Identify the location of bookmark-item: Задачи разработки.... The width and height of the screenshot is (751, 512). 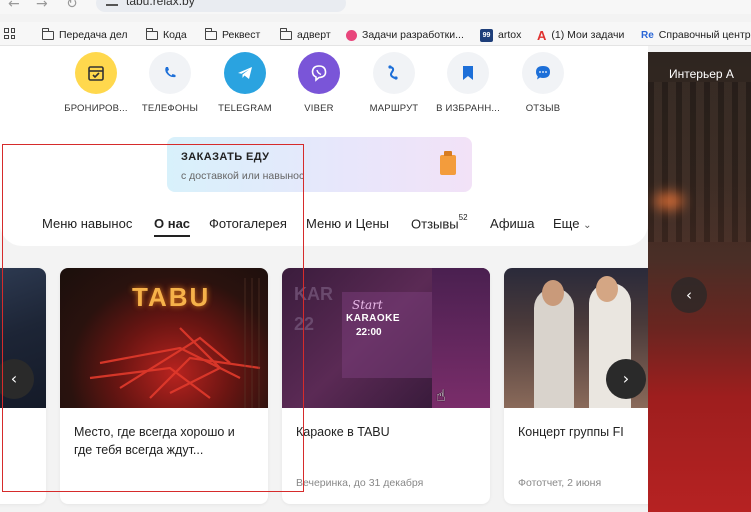
(405, 35).